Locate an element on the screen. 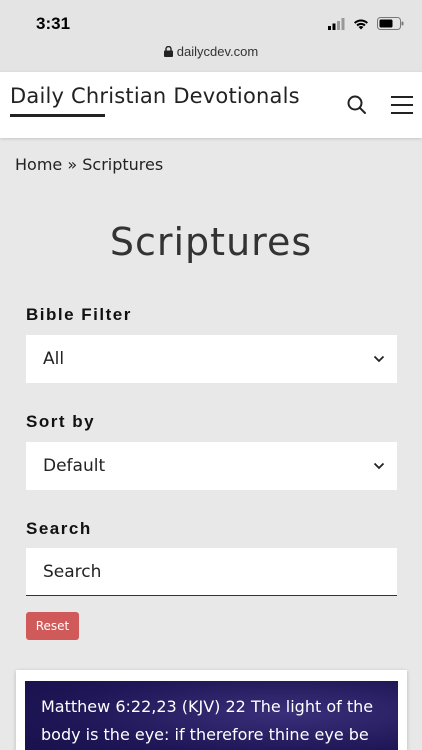 Image resolution: width=422 pixels, height=750 pixels. page-title: Scriptures is located at coordinates (211, 242).